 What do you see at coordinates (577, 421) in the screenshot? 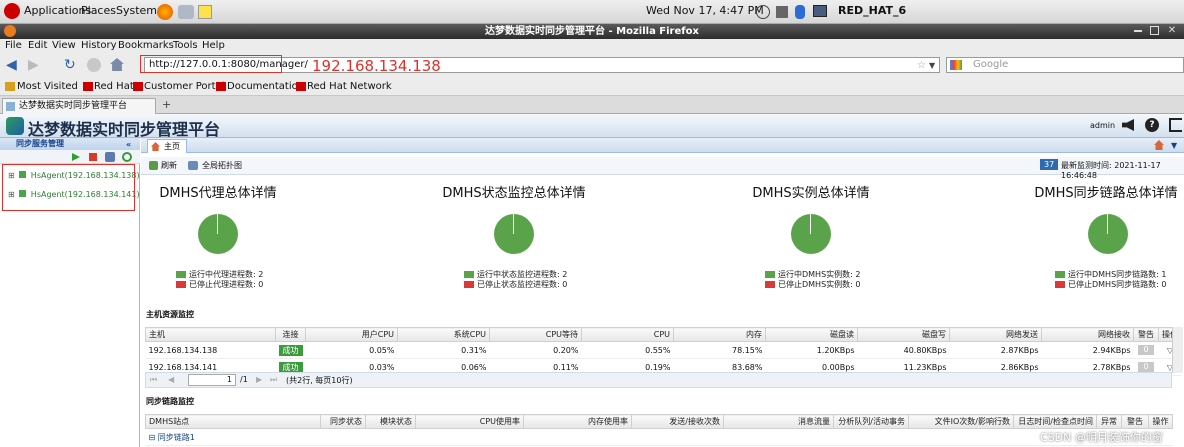
I see `col-mem-usage: 内存使用率` at bounding box center [577, 421].